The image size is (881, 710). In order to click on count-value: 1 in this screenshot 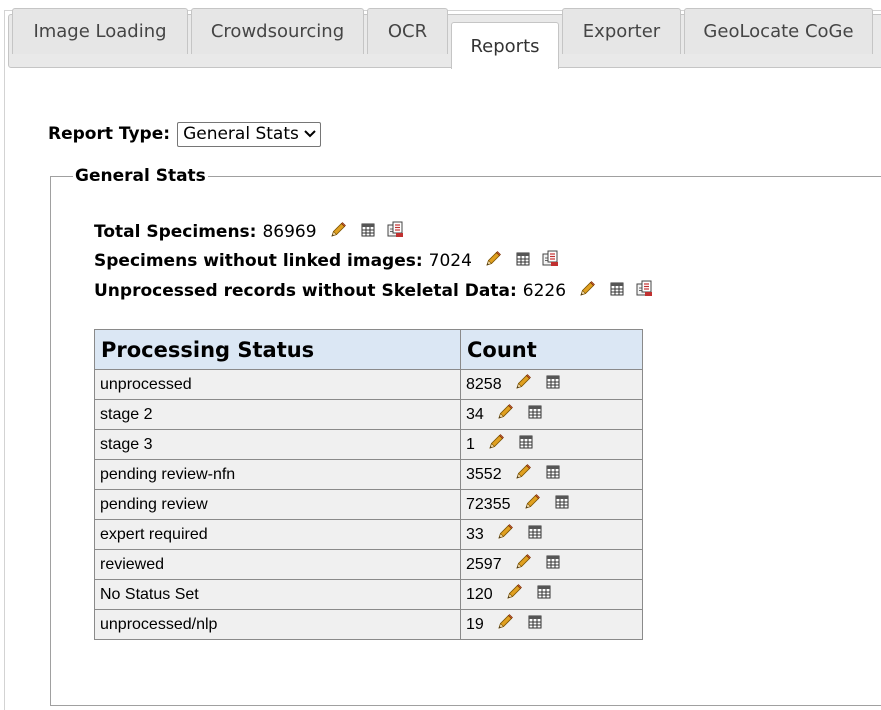, I will do `click(470, 444)`.